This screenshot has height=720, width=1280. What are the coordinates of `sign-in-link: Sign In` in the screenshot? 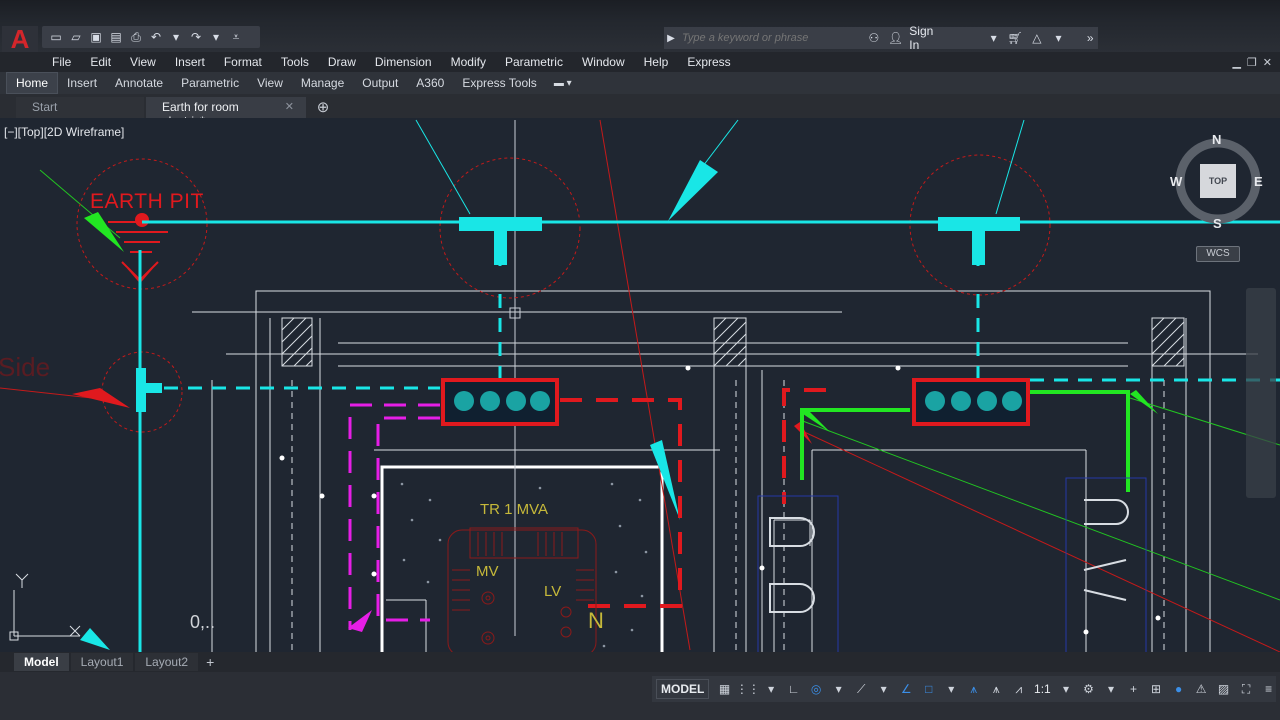 It's located at (927, 38).